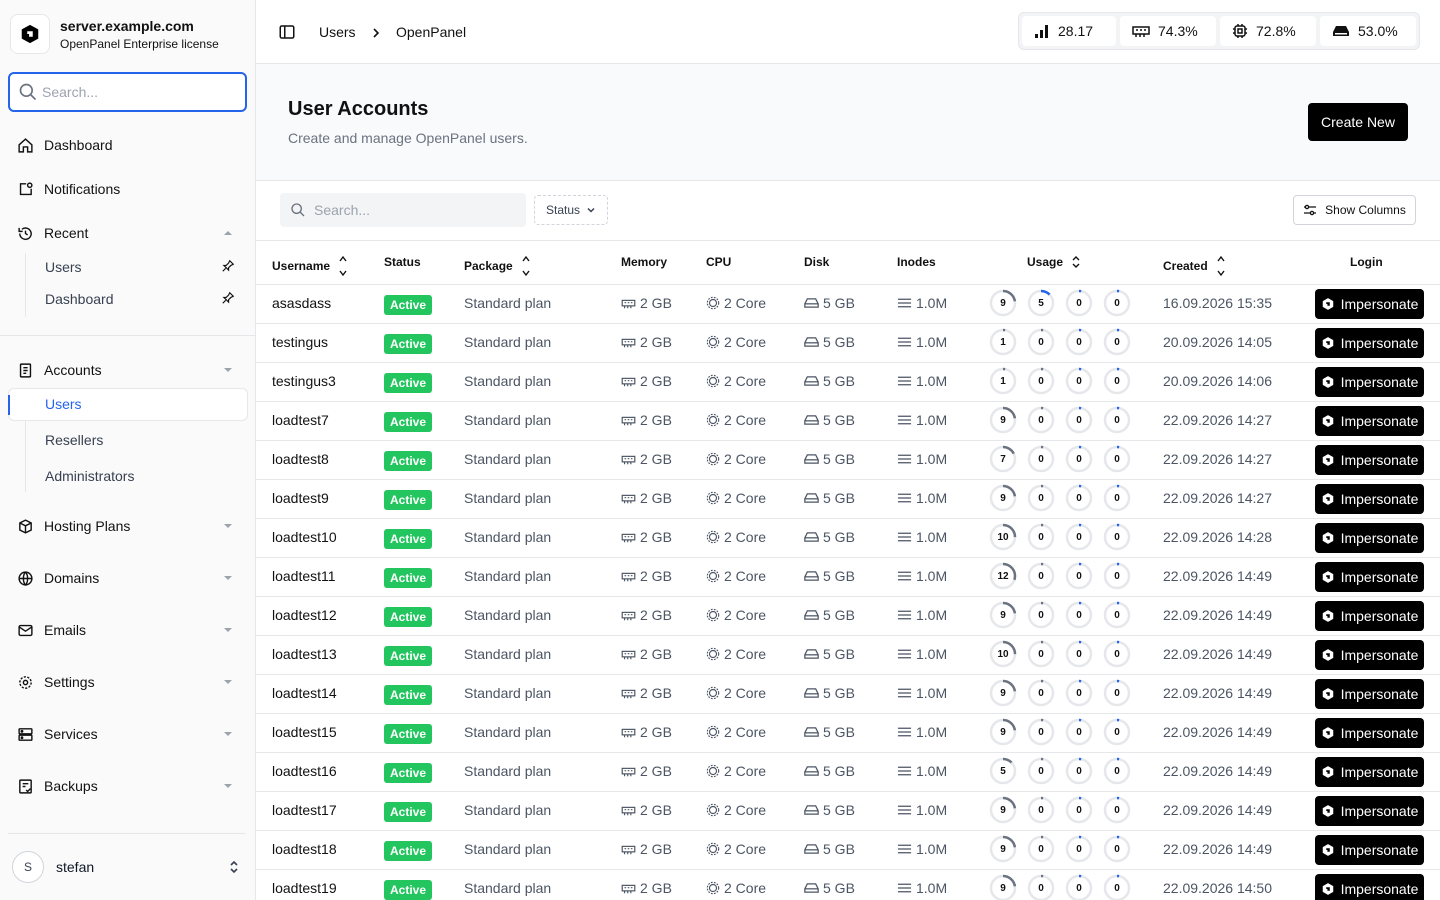 Image resolution: width=1440 pixels, height=900 pixels. Describe the element at coordinates (63, 404) in the screenshot. I see `sidebar-subitem-users: Users` at that location.